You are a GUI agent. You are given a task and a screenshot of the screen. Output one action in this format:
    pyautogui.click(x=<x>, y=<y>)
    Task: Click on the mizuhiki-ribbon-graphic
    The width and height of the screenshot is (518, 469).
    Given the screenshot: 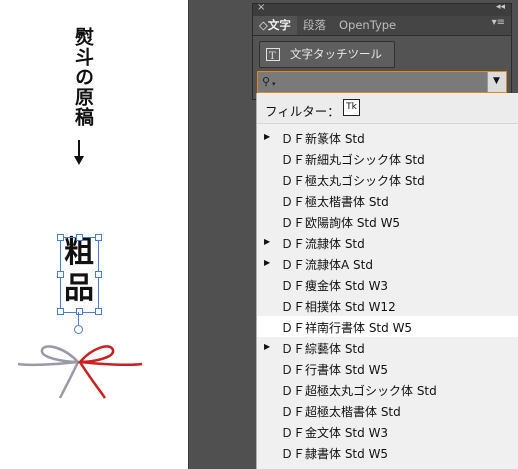 What is the action you would take?
    pyautogui.click(x=80, y=372)
    